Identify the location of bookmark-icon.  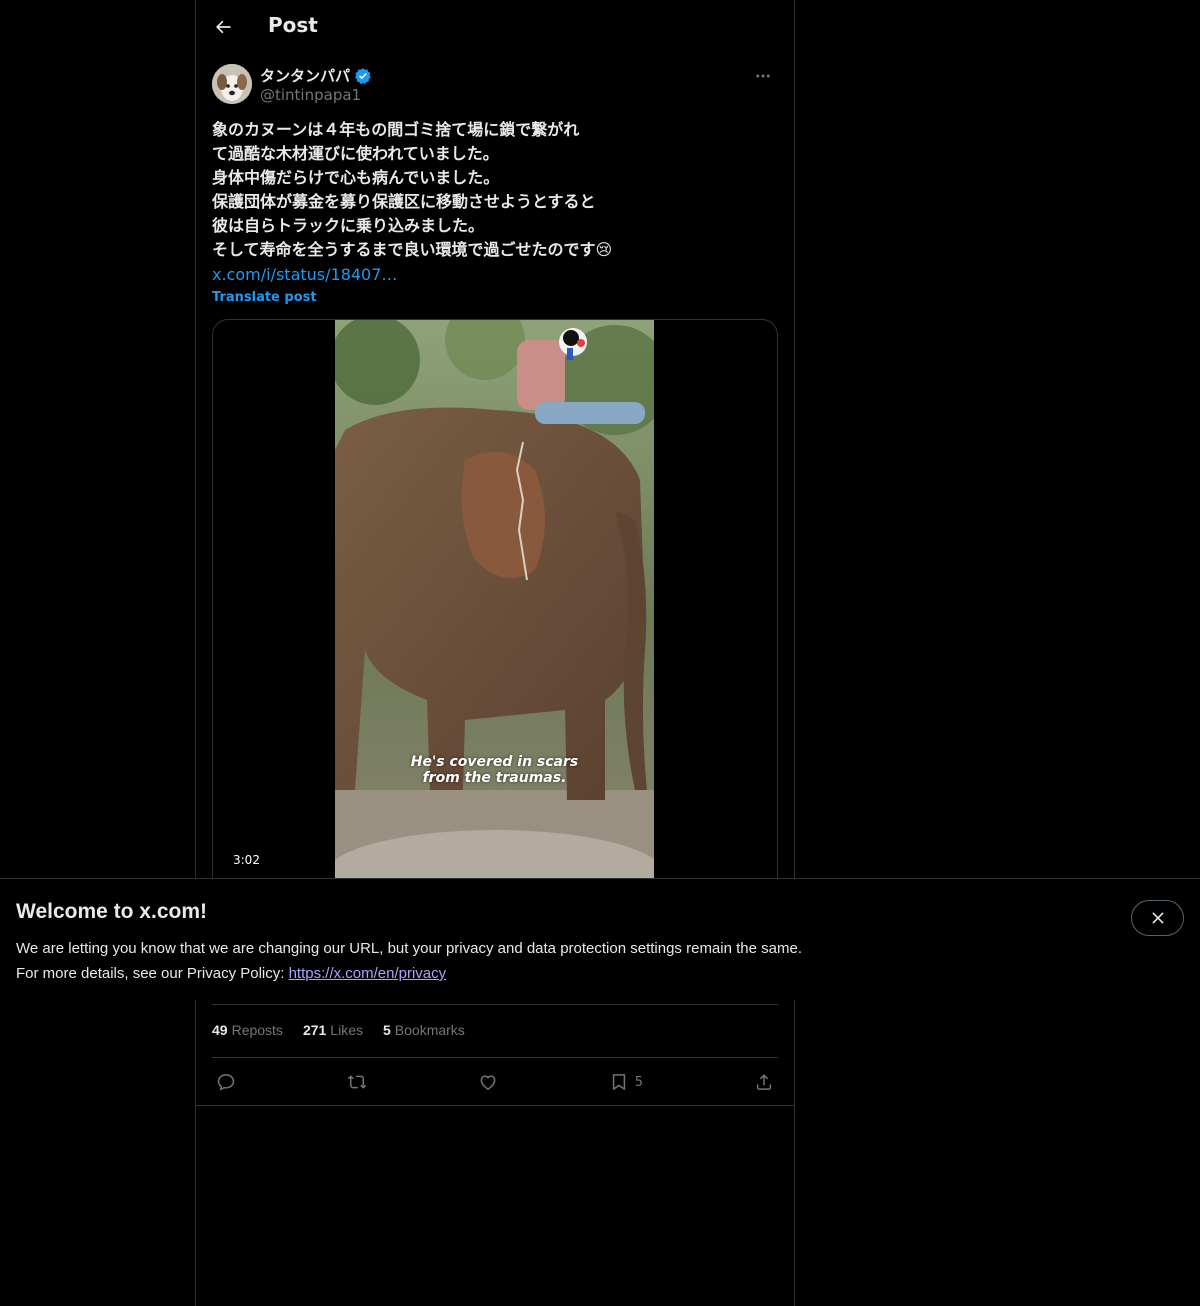
(618, 1082).